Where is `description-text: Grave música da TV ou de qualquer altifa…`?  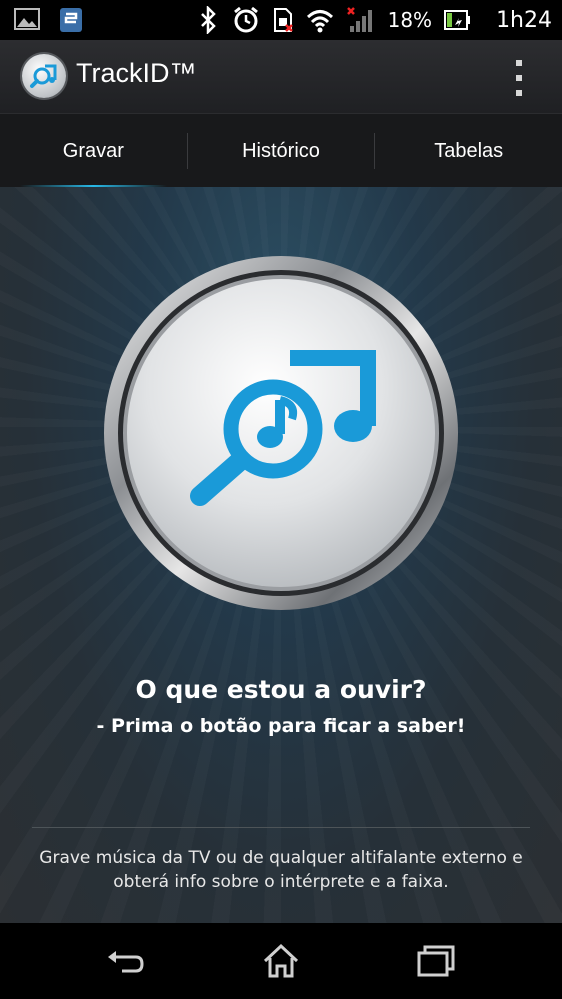 description-text: Grave música da TV ou de qualquer altifa… is located at coordinates (281, 870).